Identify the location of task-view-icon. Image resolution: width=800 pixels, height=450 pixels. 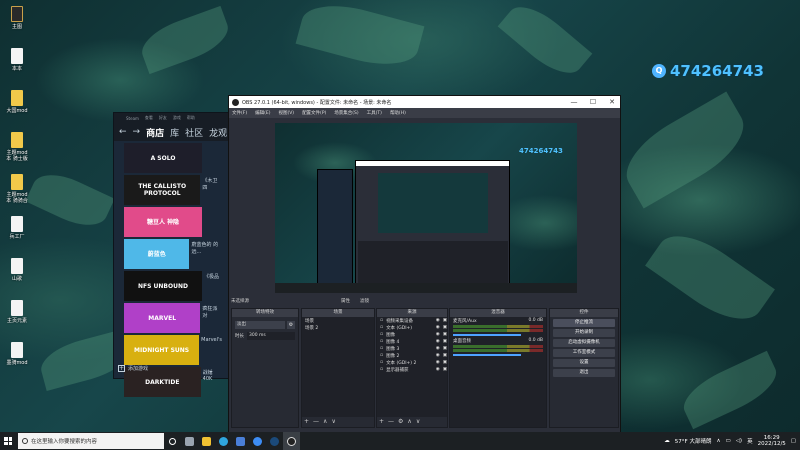
(172, 441).